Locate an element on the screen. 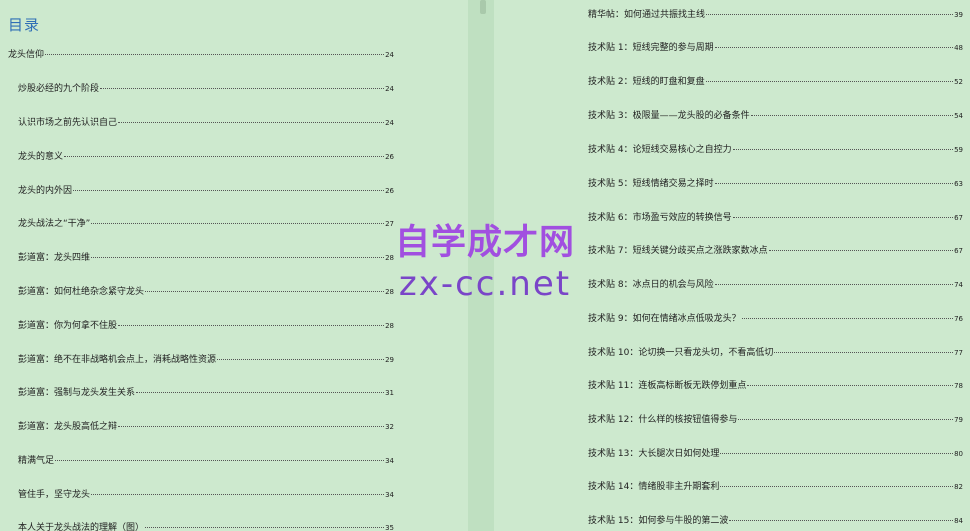 The height and width of the screenshot is (531, 970). toc-entry: 彭道富：绝不在非战略机会点上，消耗战略性资源 29 is located at coordinates (206, 359).